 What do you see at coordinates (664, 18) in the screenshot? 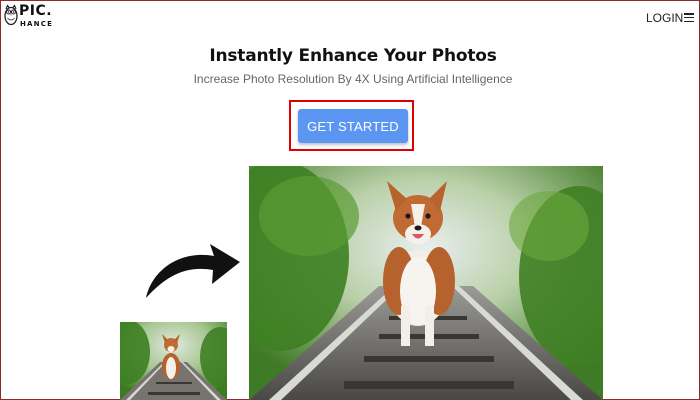
I see `login-link: LOGIN` at bounding box center [664, 18].